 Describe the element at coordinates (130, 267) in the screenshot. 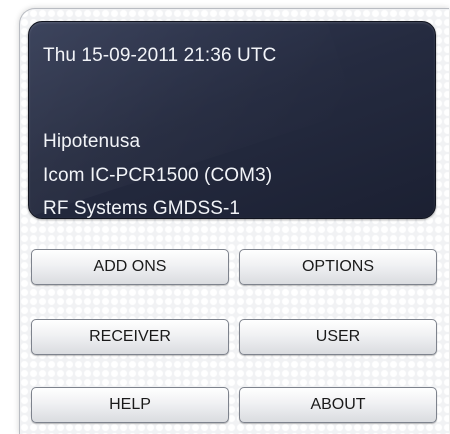

I see `add-ons-button: ADD ONS` at that location.